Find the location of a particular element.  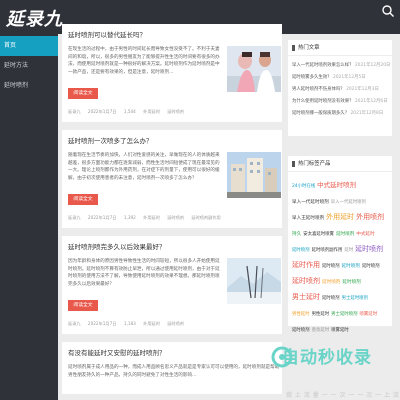

tag-cloud-title: 热门标签产品 is located at coordinates (340, 164).